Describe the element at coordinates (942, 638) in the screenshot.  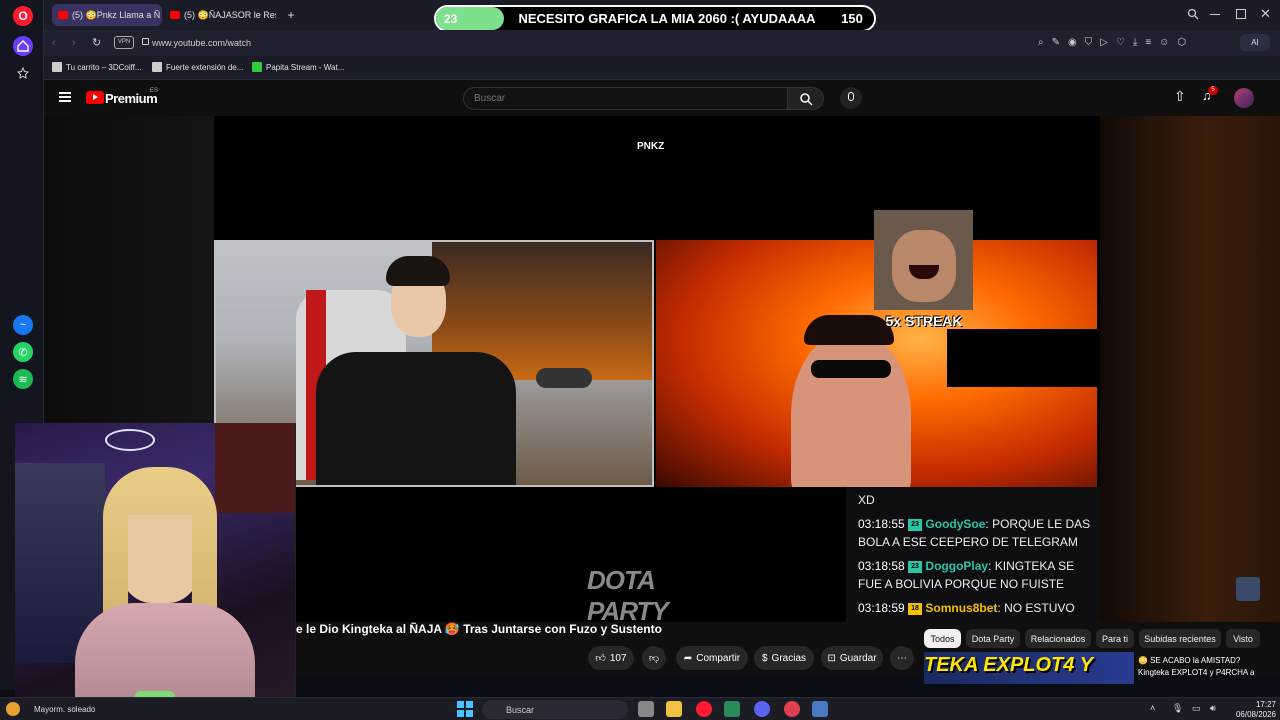
I see `chip-todos: Todos` at that location.